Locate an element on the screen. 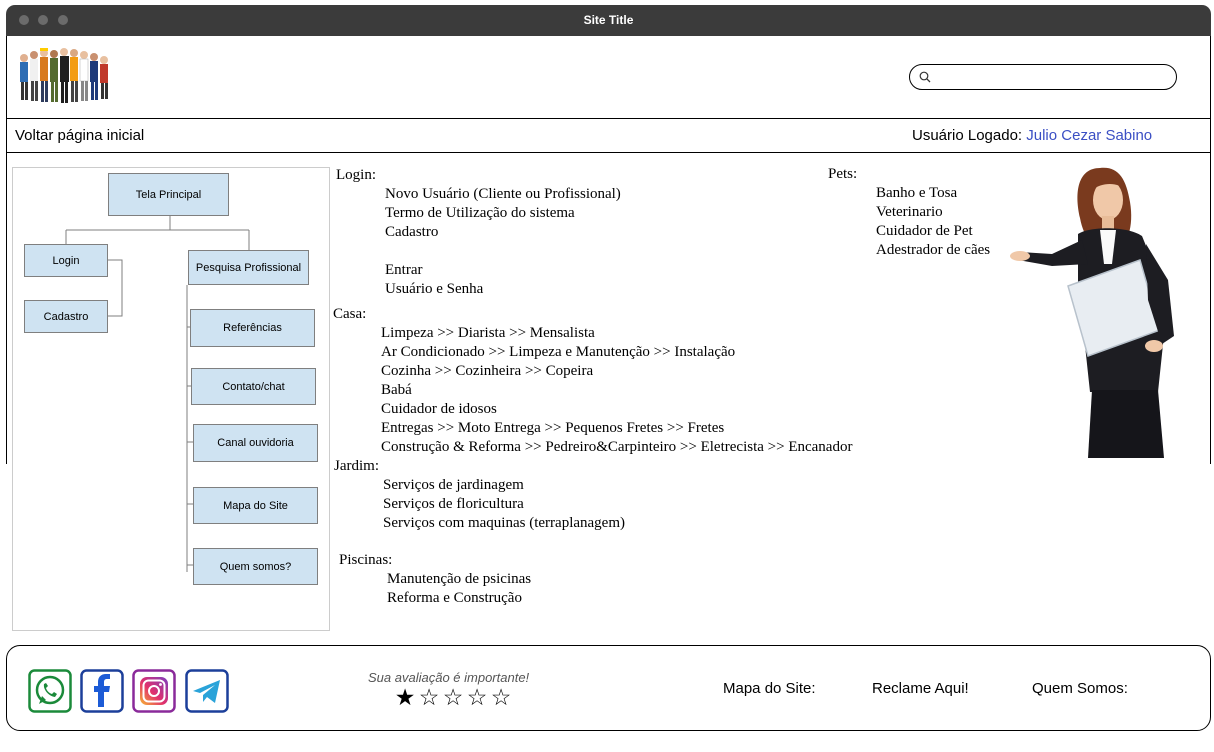 The height and width of the screenshot is (752, 1214). sitemap-node-referencias: Referências is located at coordinates (252, 328).